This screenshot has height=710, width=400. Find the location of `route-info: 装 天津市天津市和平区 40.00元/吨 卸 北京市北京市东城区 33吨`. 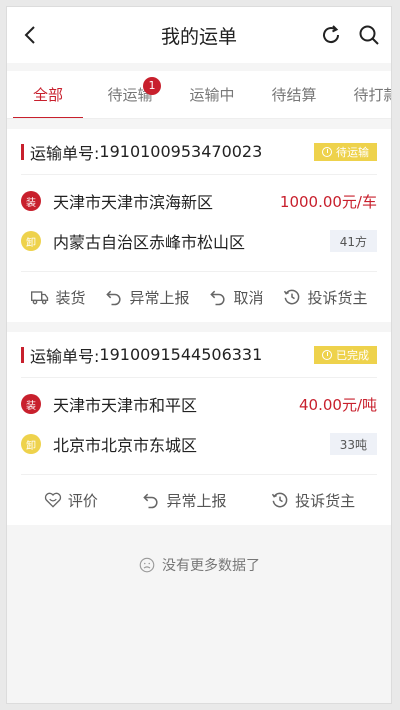

route-info: 装 天津市天津市和平区 40.00元/吨 卸 北京市北京市东城区 33吨 is located at coordinates (199, 426).